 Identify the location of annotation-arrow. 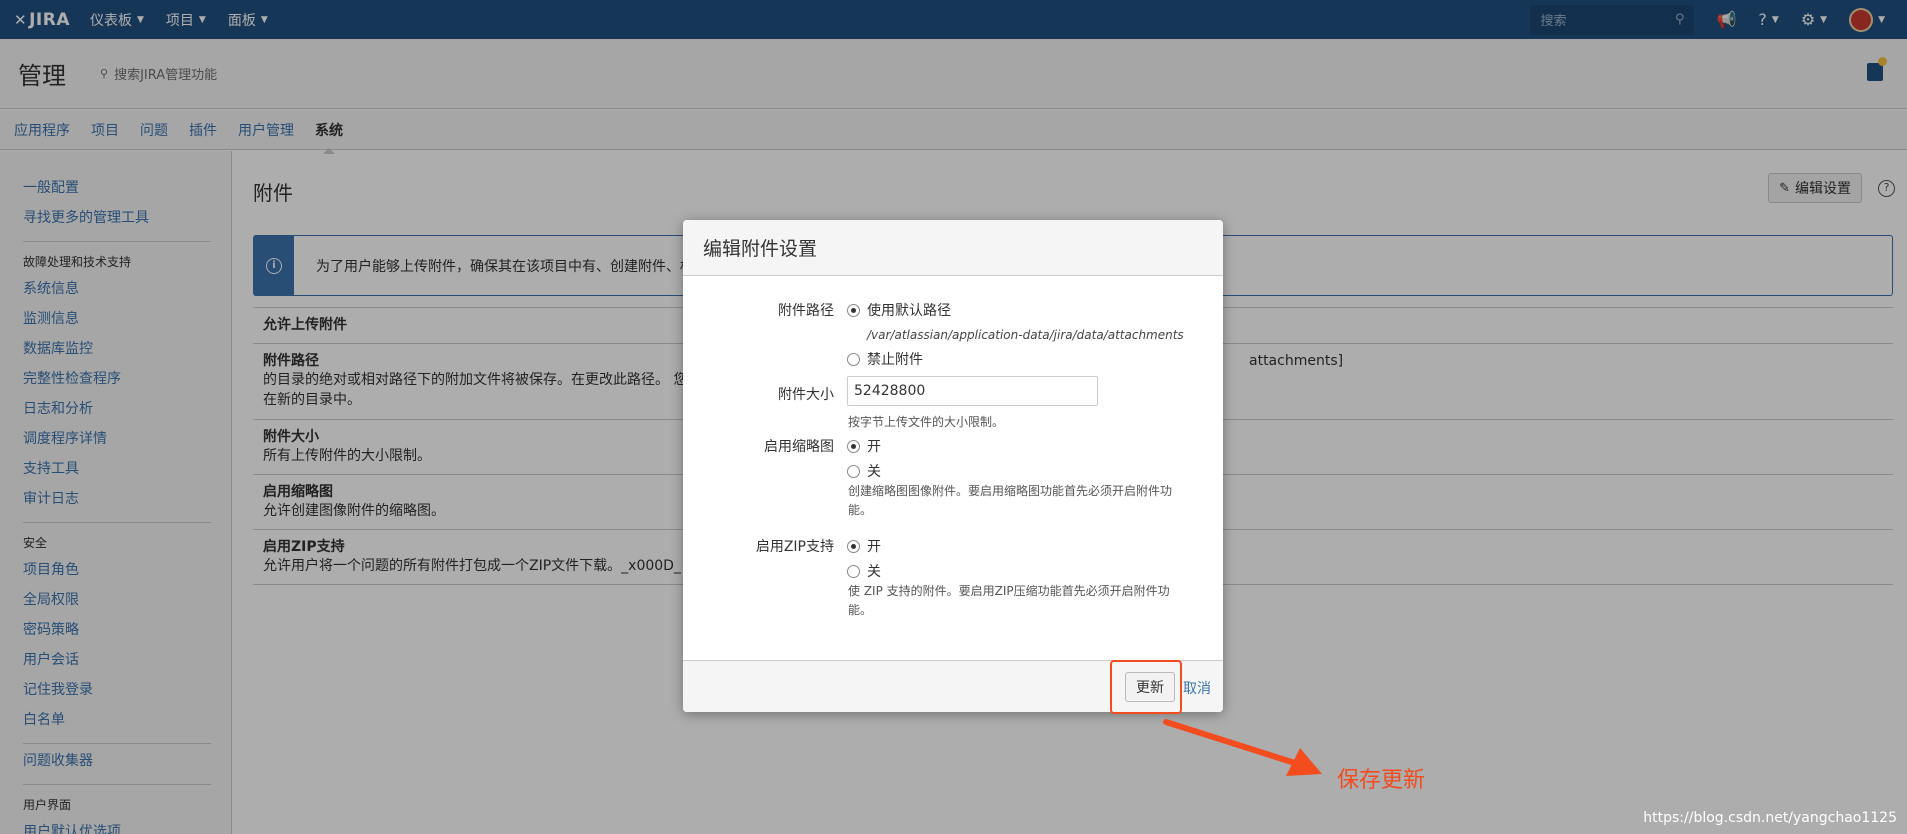
(1242, 747).